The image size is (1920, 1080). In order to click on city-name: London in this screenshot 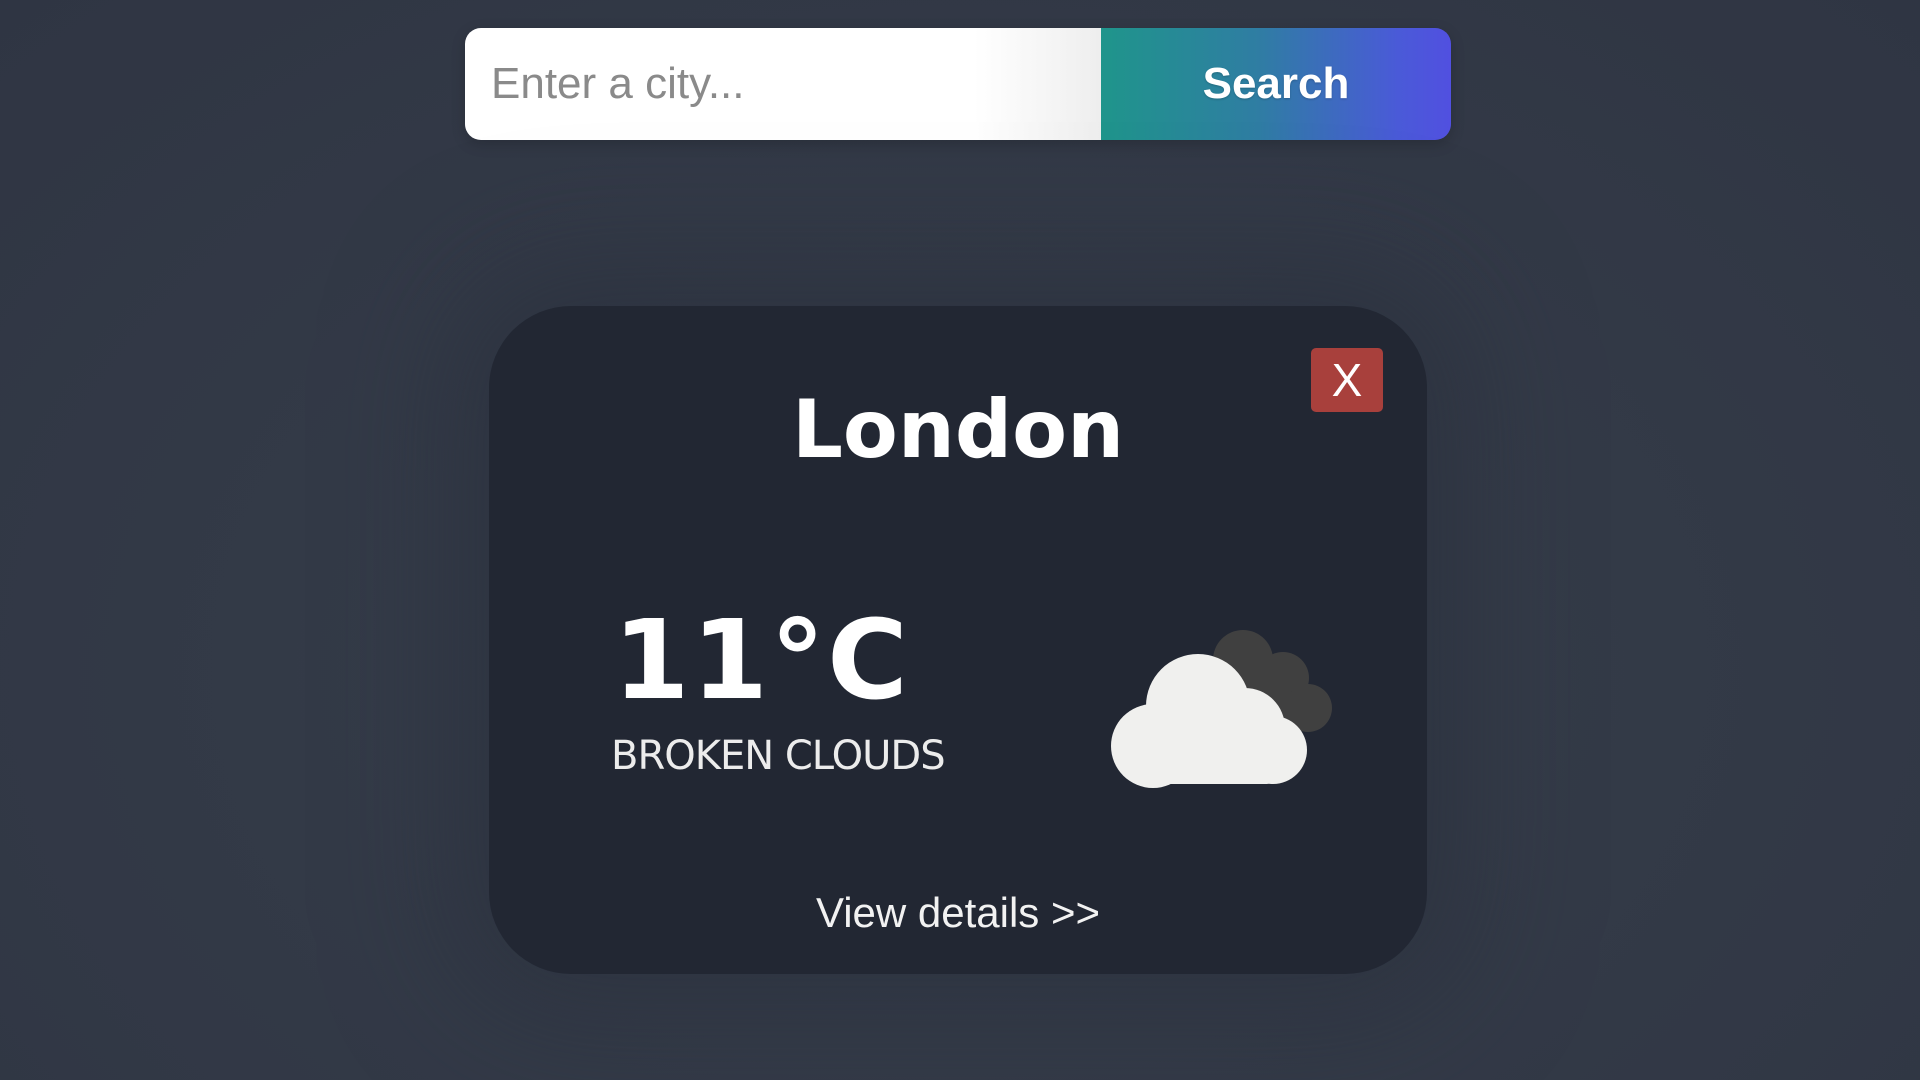, I will do `click(958, 429)`.